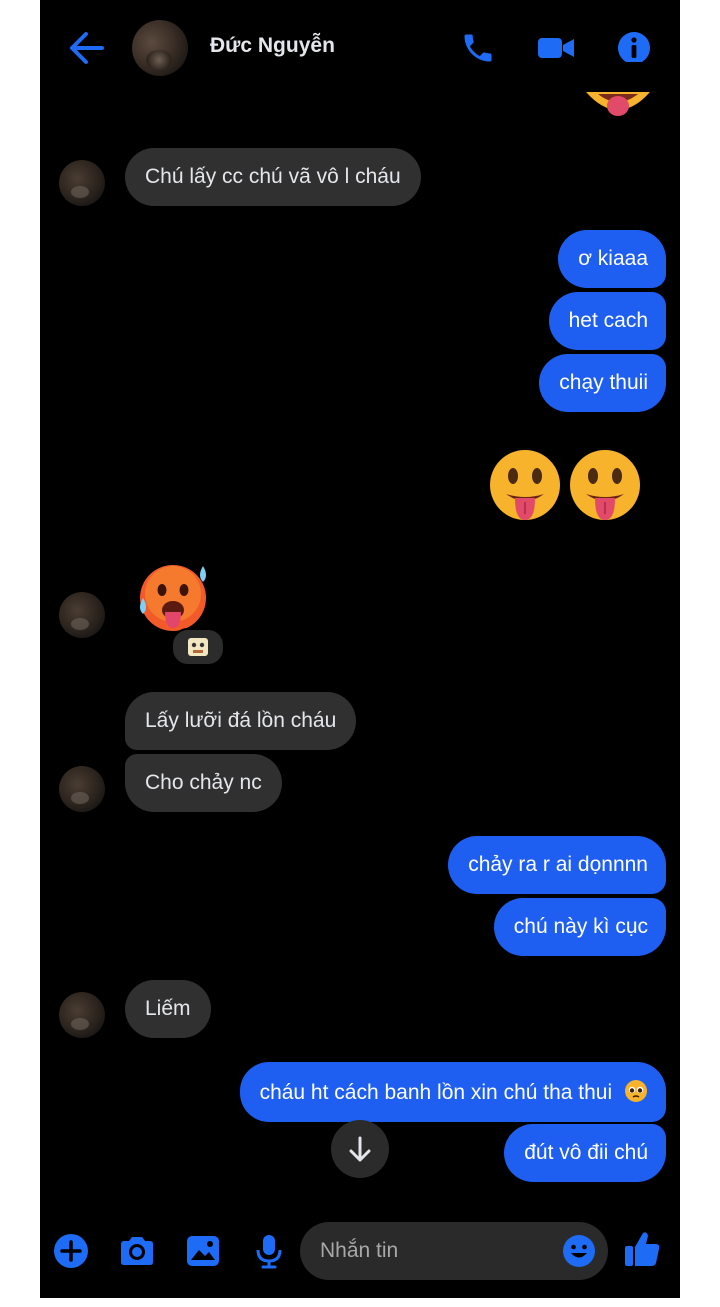 Image resolution: width=720 pixels, height=1307 pixels. Describe the element at coordinates (607, 321) in the screenshot. I see `message-bubble-outgoing: het cach` at that location.